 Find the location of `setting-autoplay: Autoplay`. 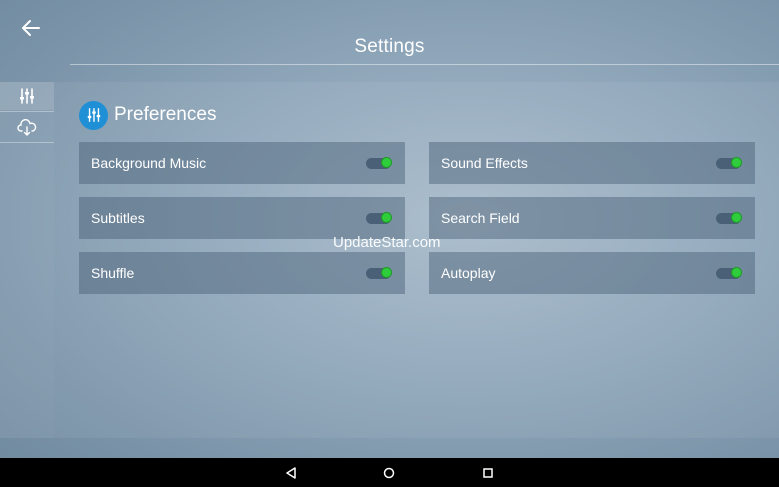

setting-autoplay: Autoplay is located at coordinates (592, 273).